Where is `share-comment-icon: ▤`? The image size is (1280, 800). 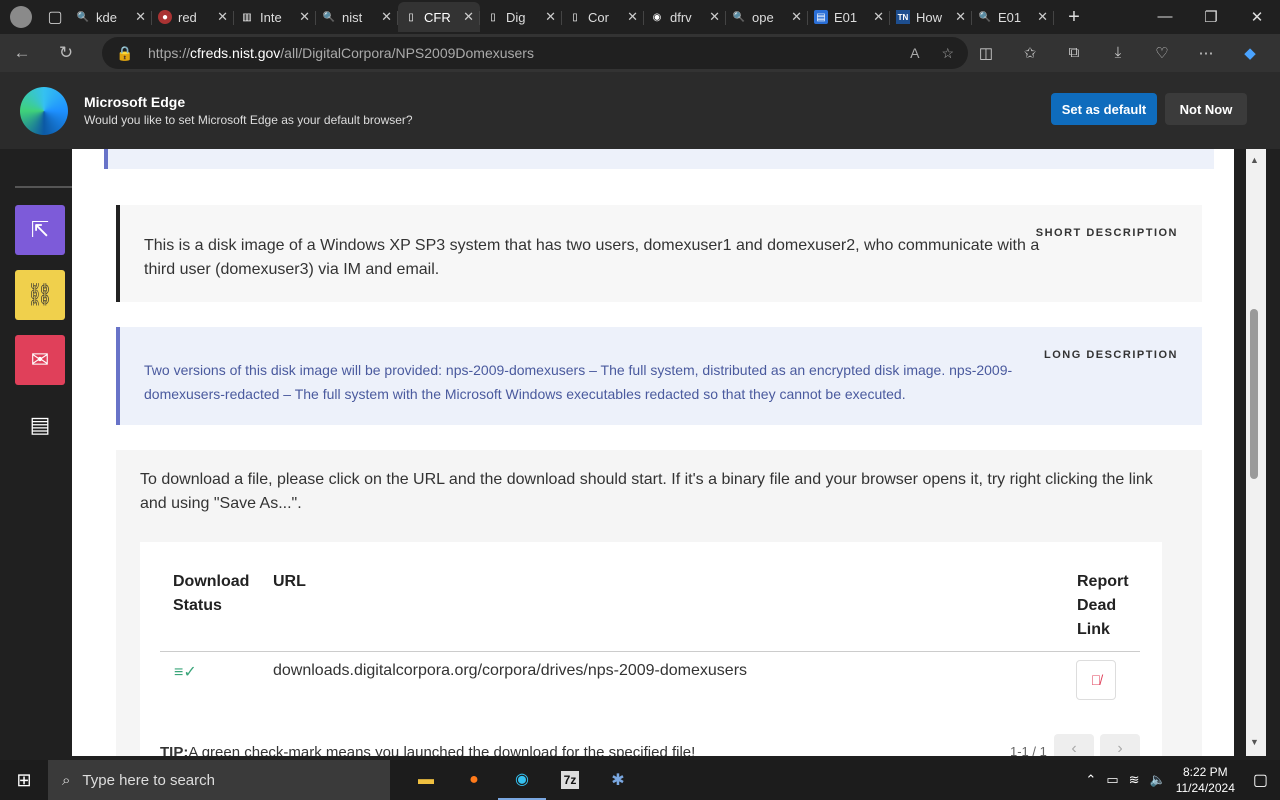 share-comment-icon: ▤ is located at coordinates (40, 425).